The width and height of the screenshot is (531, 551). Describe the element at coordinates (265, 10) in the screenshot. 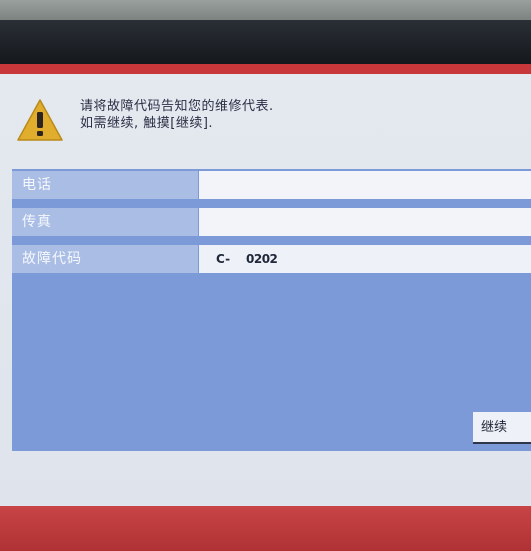

I see `device-bezel-top` at that location.